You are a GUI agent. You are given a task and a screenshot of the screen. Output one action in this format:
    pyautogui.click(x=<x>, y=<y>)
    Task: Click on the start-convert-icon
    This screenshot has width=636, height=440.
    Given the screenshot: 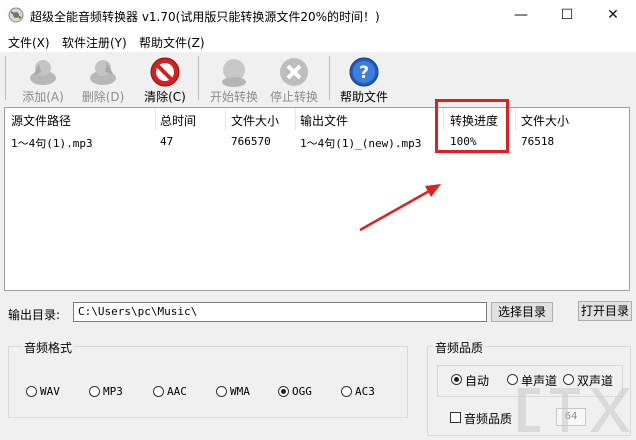 What is the action you would take?
    pyautogui.click(x=234, y=72)
    